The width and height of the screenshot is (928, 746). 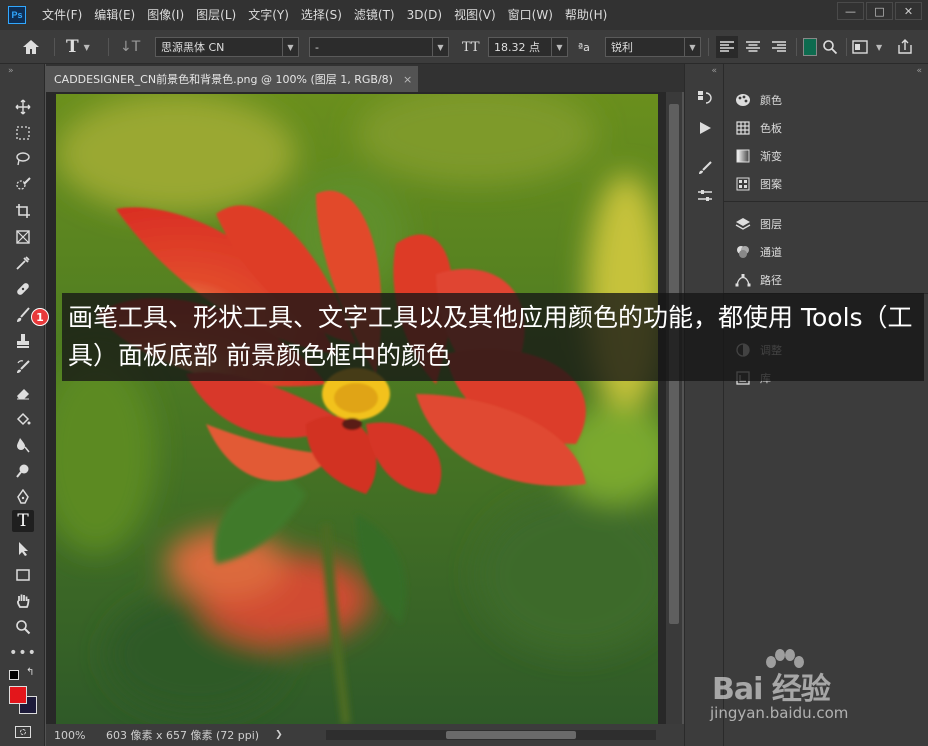 What do you see at coordinates (374, 15) in the screenshot?
I see `menu-filter: 滤镜(T)` at bounding box center [374, 15].